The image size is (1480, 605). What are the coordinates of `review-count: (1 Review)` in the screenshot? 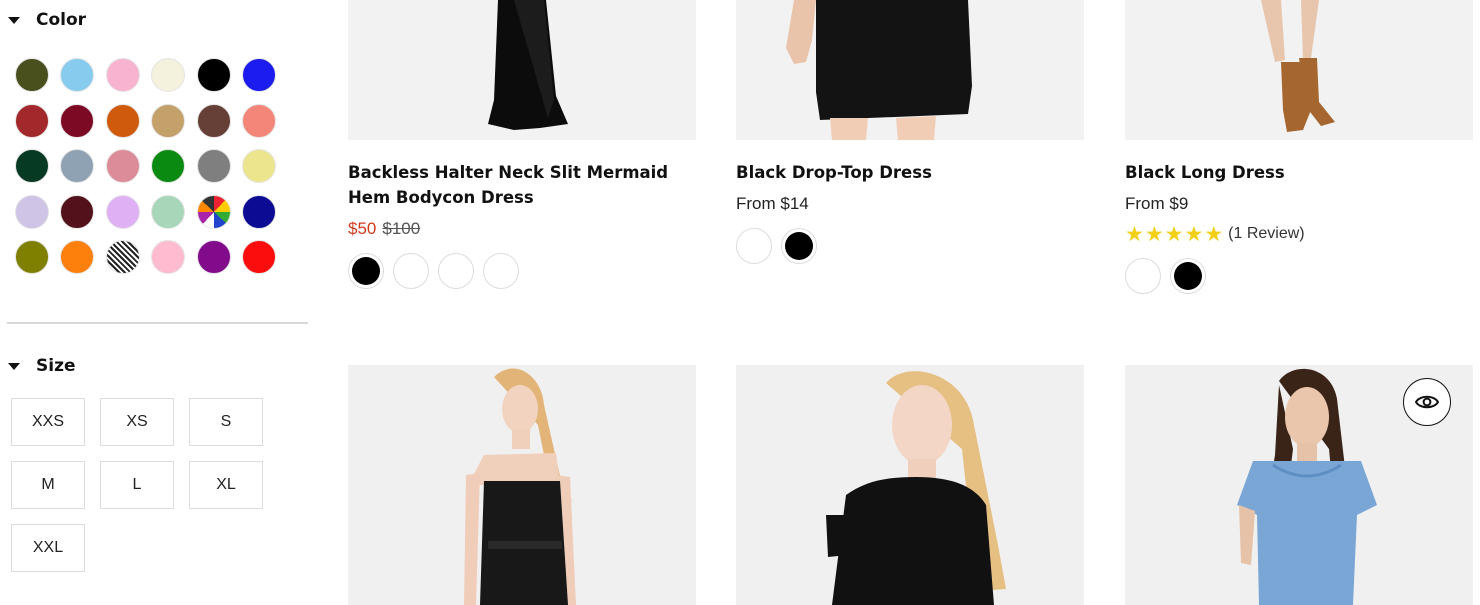 It's located at (1266, 234).